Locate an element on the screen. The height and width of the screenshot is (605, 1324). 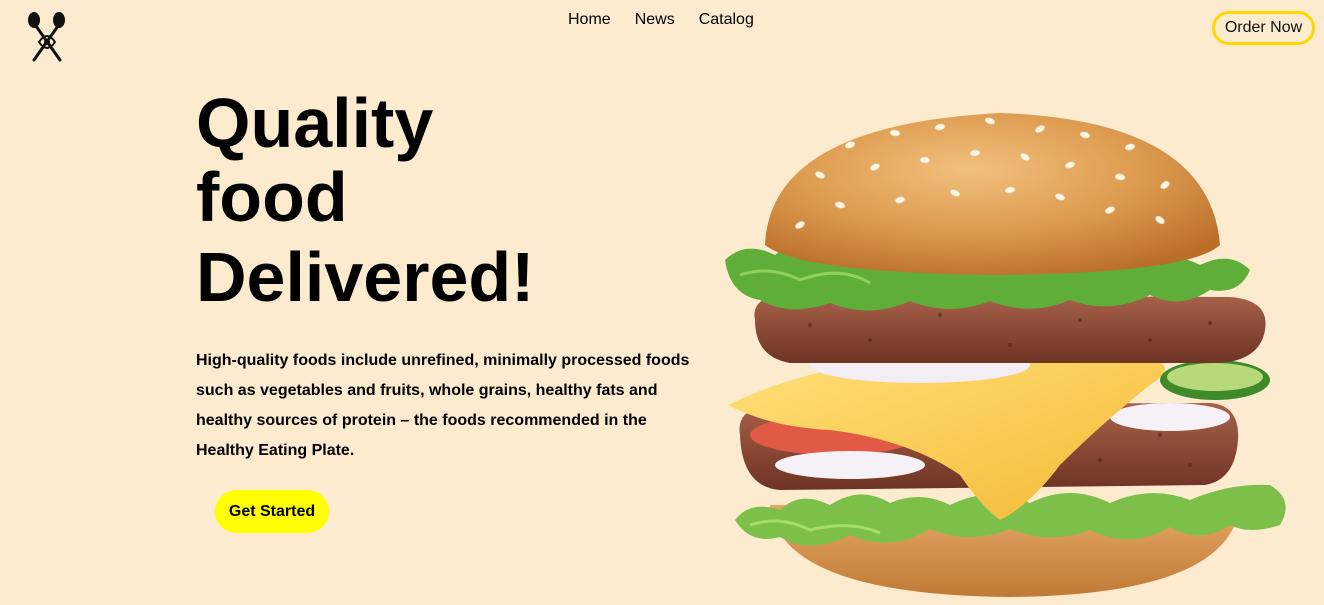
main-nav: Home News Catalog is located at coordinates (661, 20).